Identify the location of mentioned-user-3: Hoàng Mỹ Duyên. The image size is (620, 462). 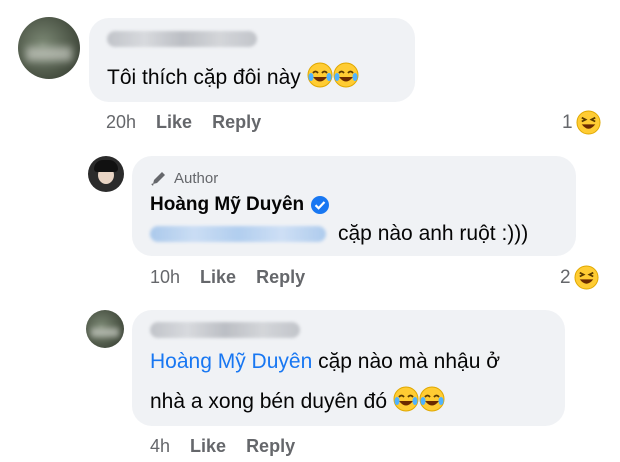
(231, 361).